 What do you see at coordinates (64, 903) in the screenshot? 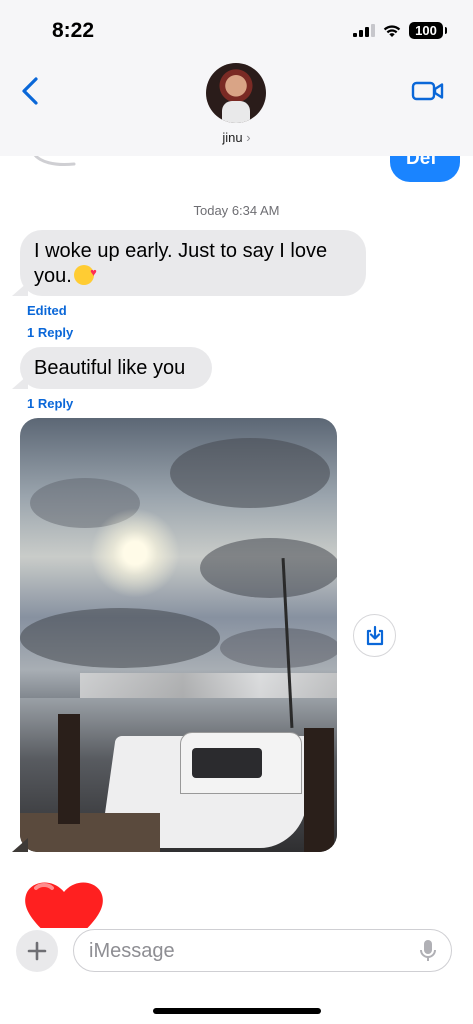
I see `red-heart-emoji` at bounding box center [64, 903].